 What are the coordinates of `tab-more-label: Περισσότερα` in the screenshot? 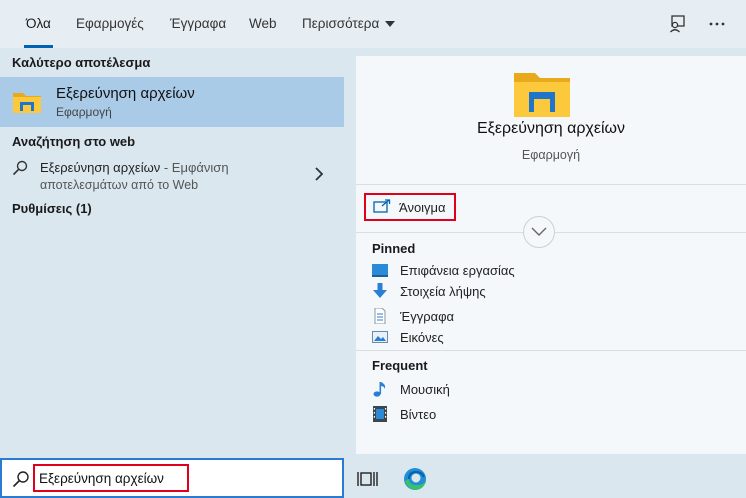 It's located at (341, 23).